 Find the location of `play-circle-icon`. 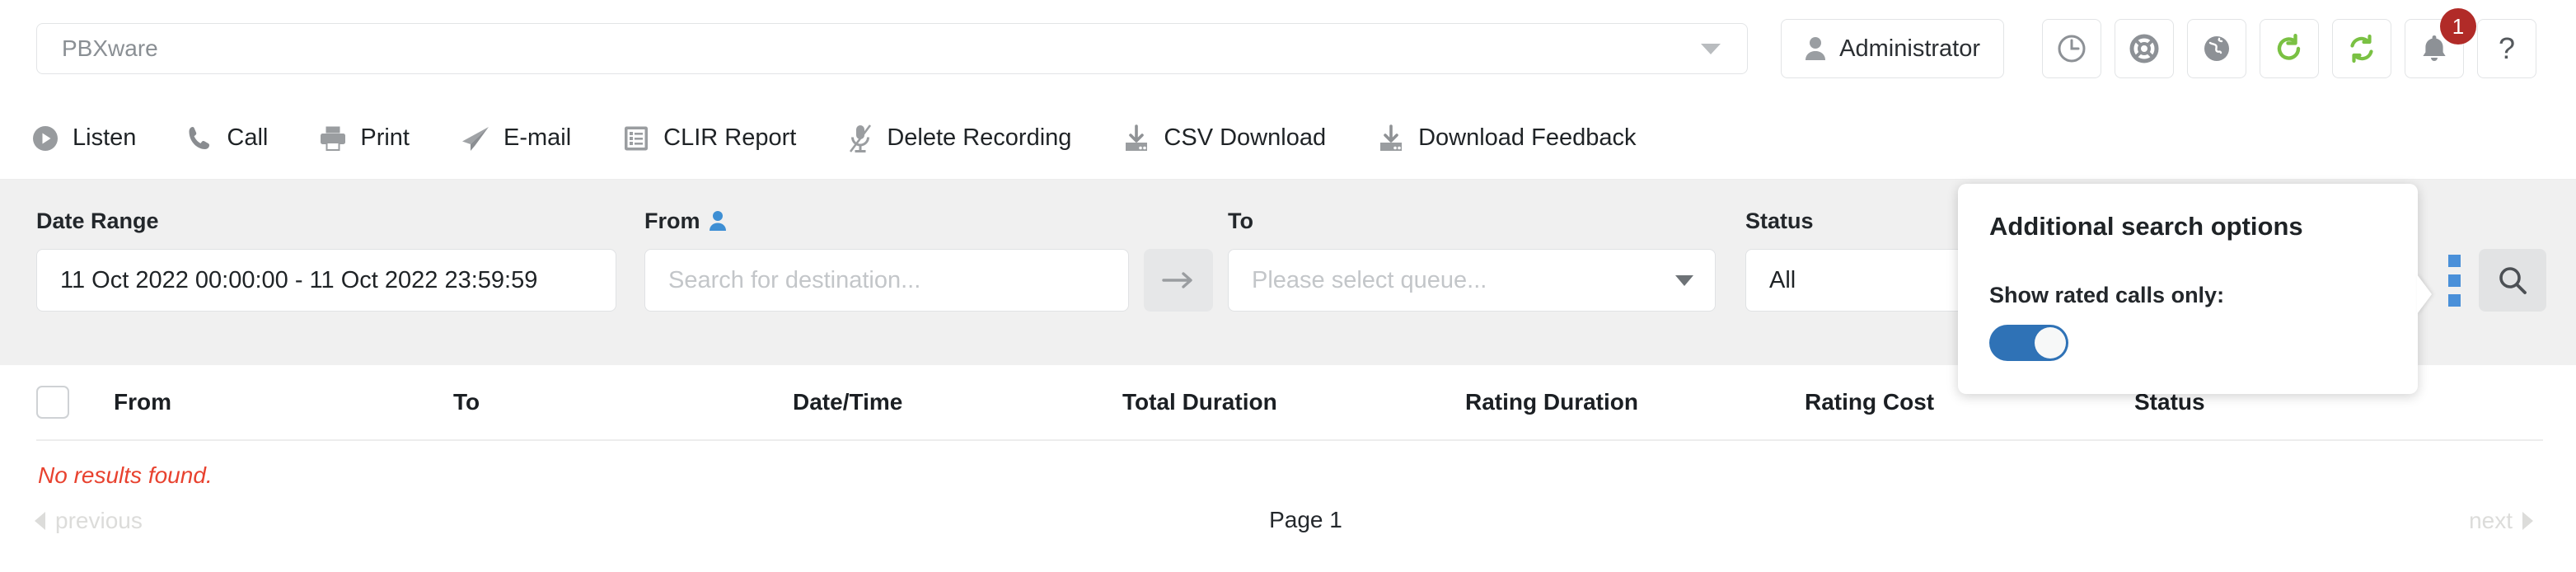

play-circle-icon is located at coordinates (45, 138).